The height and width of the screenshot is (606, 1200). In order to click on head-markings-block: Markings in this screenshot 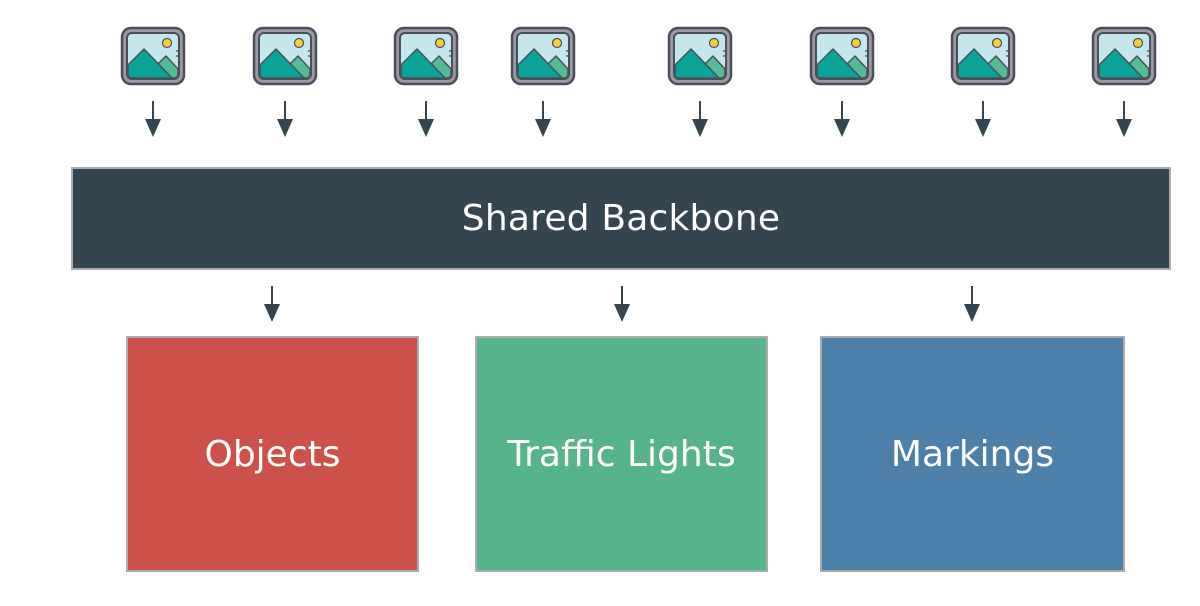, I will do `click(972, 454)`.